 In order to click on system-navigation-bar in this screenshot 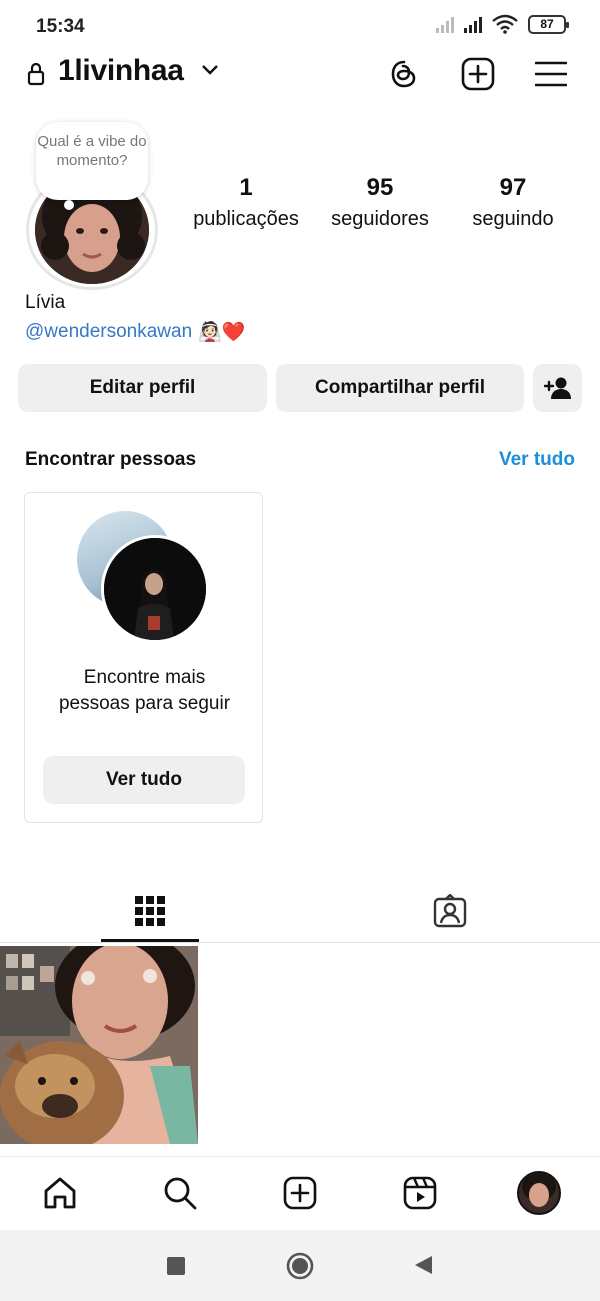, I will do `click(300, 1265)`.